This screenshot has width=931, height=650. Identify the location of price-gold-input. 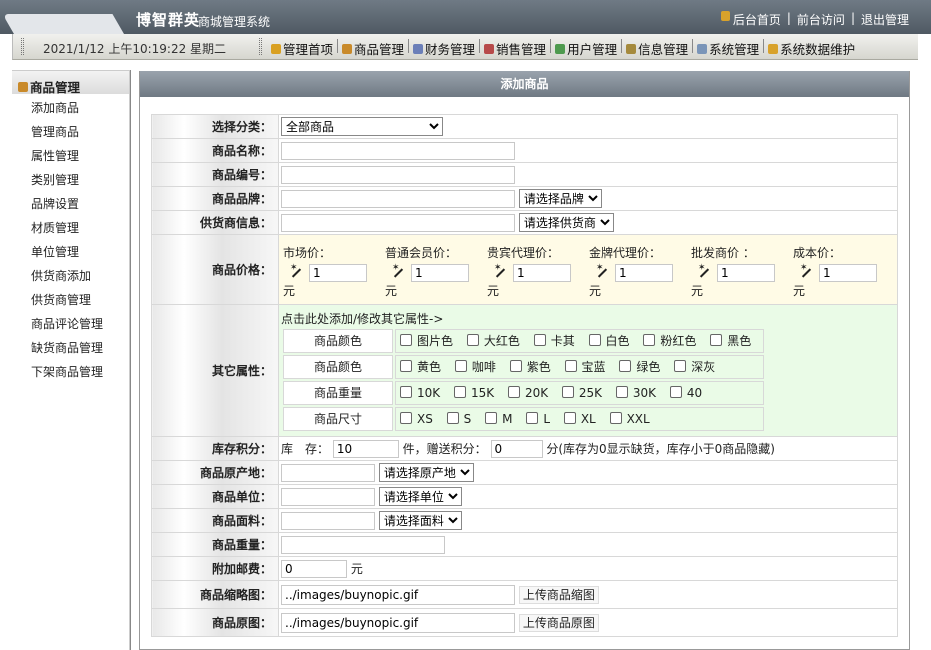
(644, 272).